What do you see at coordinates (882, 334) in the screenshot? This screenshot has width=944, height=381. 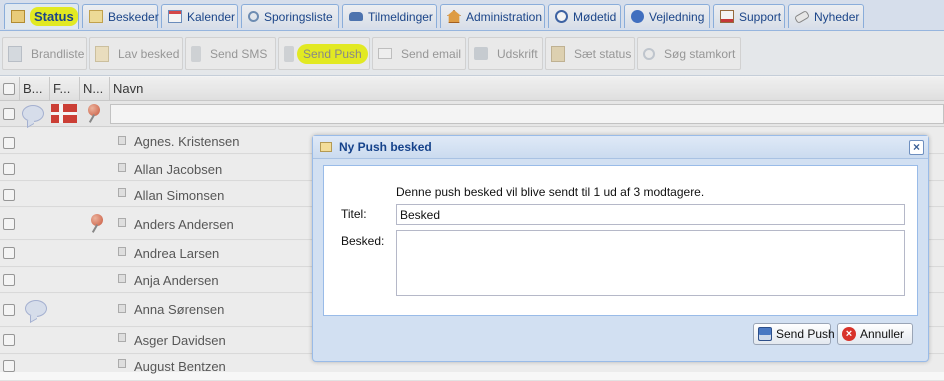 I see `button-label: Annuller` at bounding box center [882, 334].